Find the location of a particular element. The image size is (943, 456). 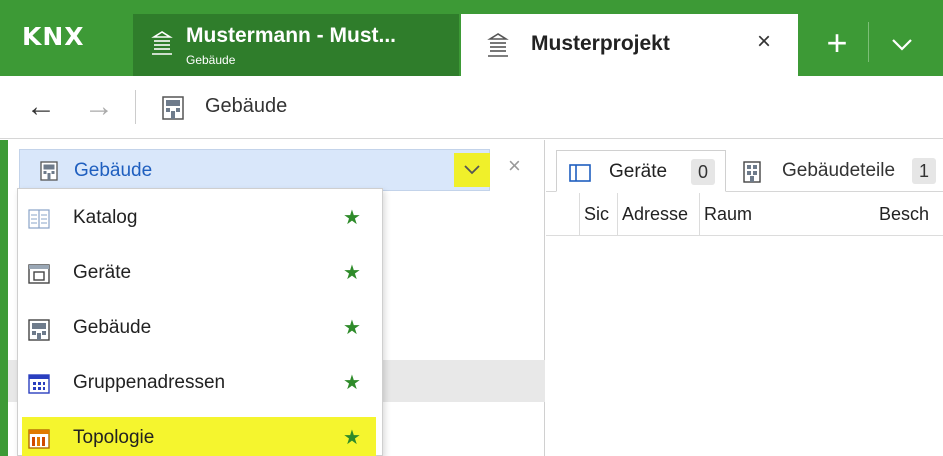

menu-item-label: Topologie is located at coordinates (114, 437).